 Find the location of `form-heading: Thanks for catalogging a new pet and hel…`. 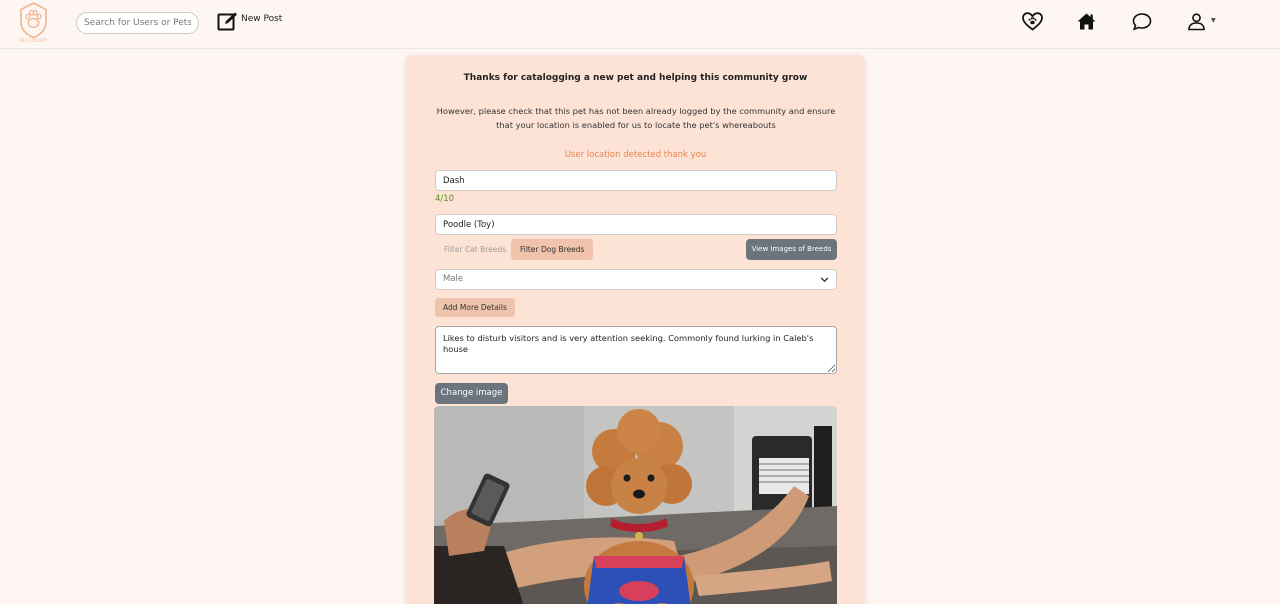

form-heading: Thanks for catalogging a new pet and hel… is located at coordinates (635, 78).